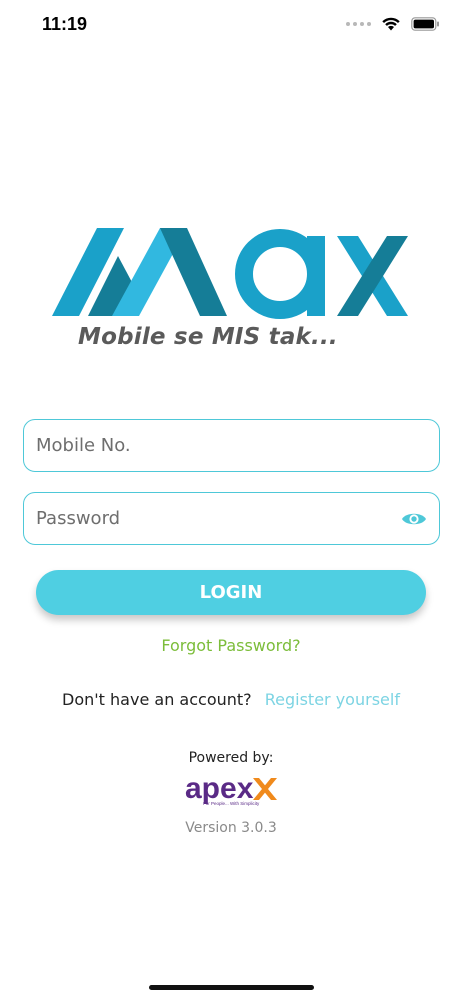 The height and width of the screenshot is (1000, 462). I want to click on register-row: Don't have an account? Register yourself, so click(231, 699).